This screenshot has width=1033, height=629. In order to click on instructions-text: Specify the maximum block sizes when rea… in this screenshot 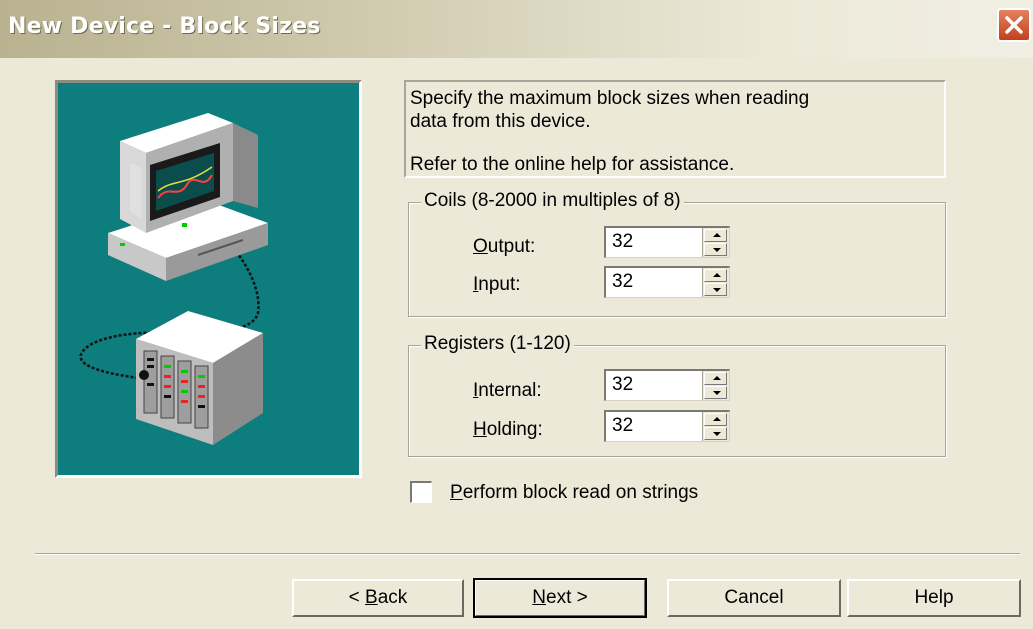, I will do `click(675, 129)`.